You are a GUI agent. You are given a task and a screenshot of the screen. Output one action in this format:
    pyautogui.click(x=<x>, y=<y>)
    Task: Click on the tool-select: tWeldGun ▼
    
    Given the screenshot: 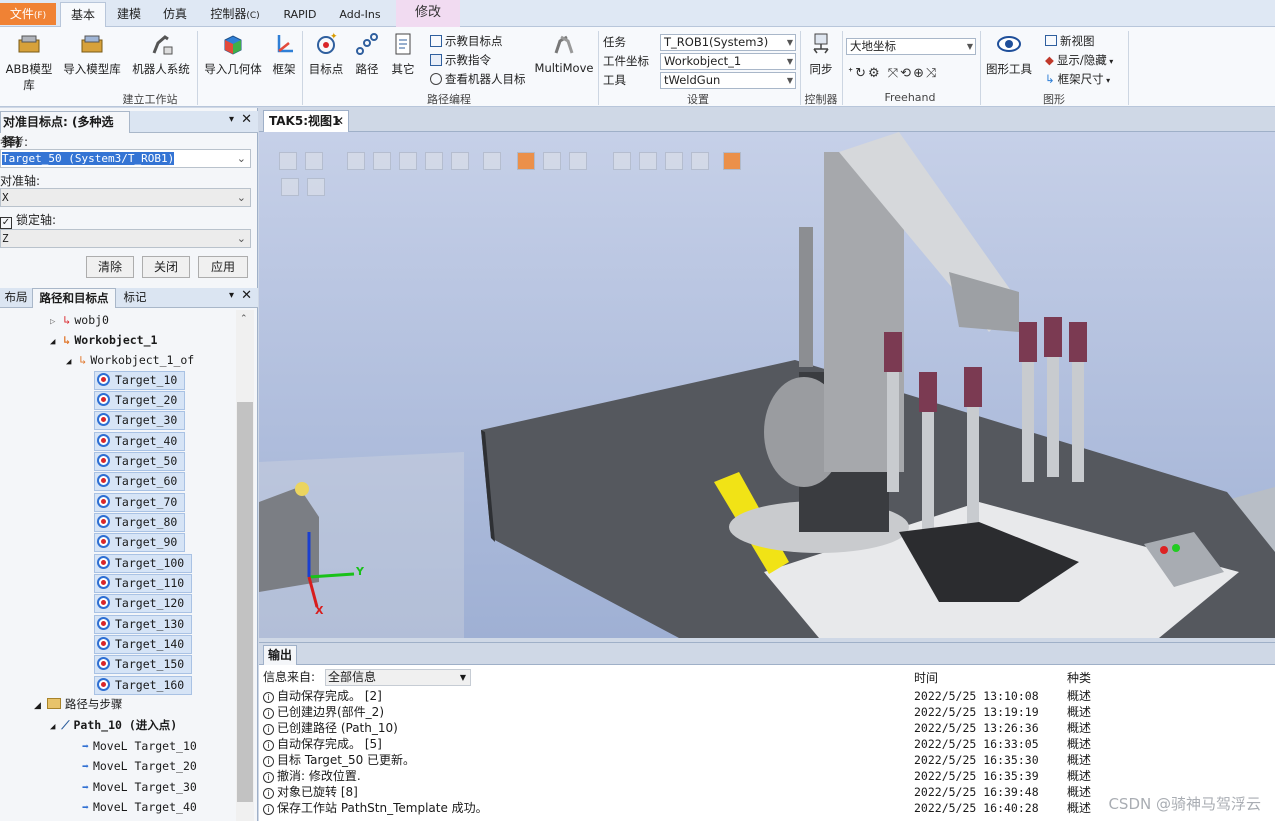 What is the action you would take?
    pyautogui.click(x=728, y=80)
    